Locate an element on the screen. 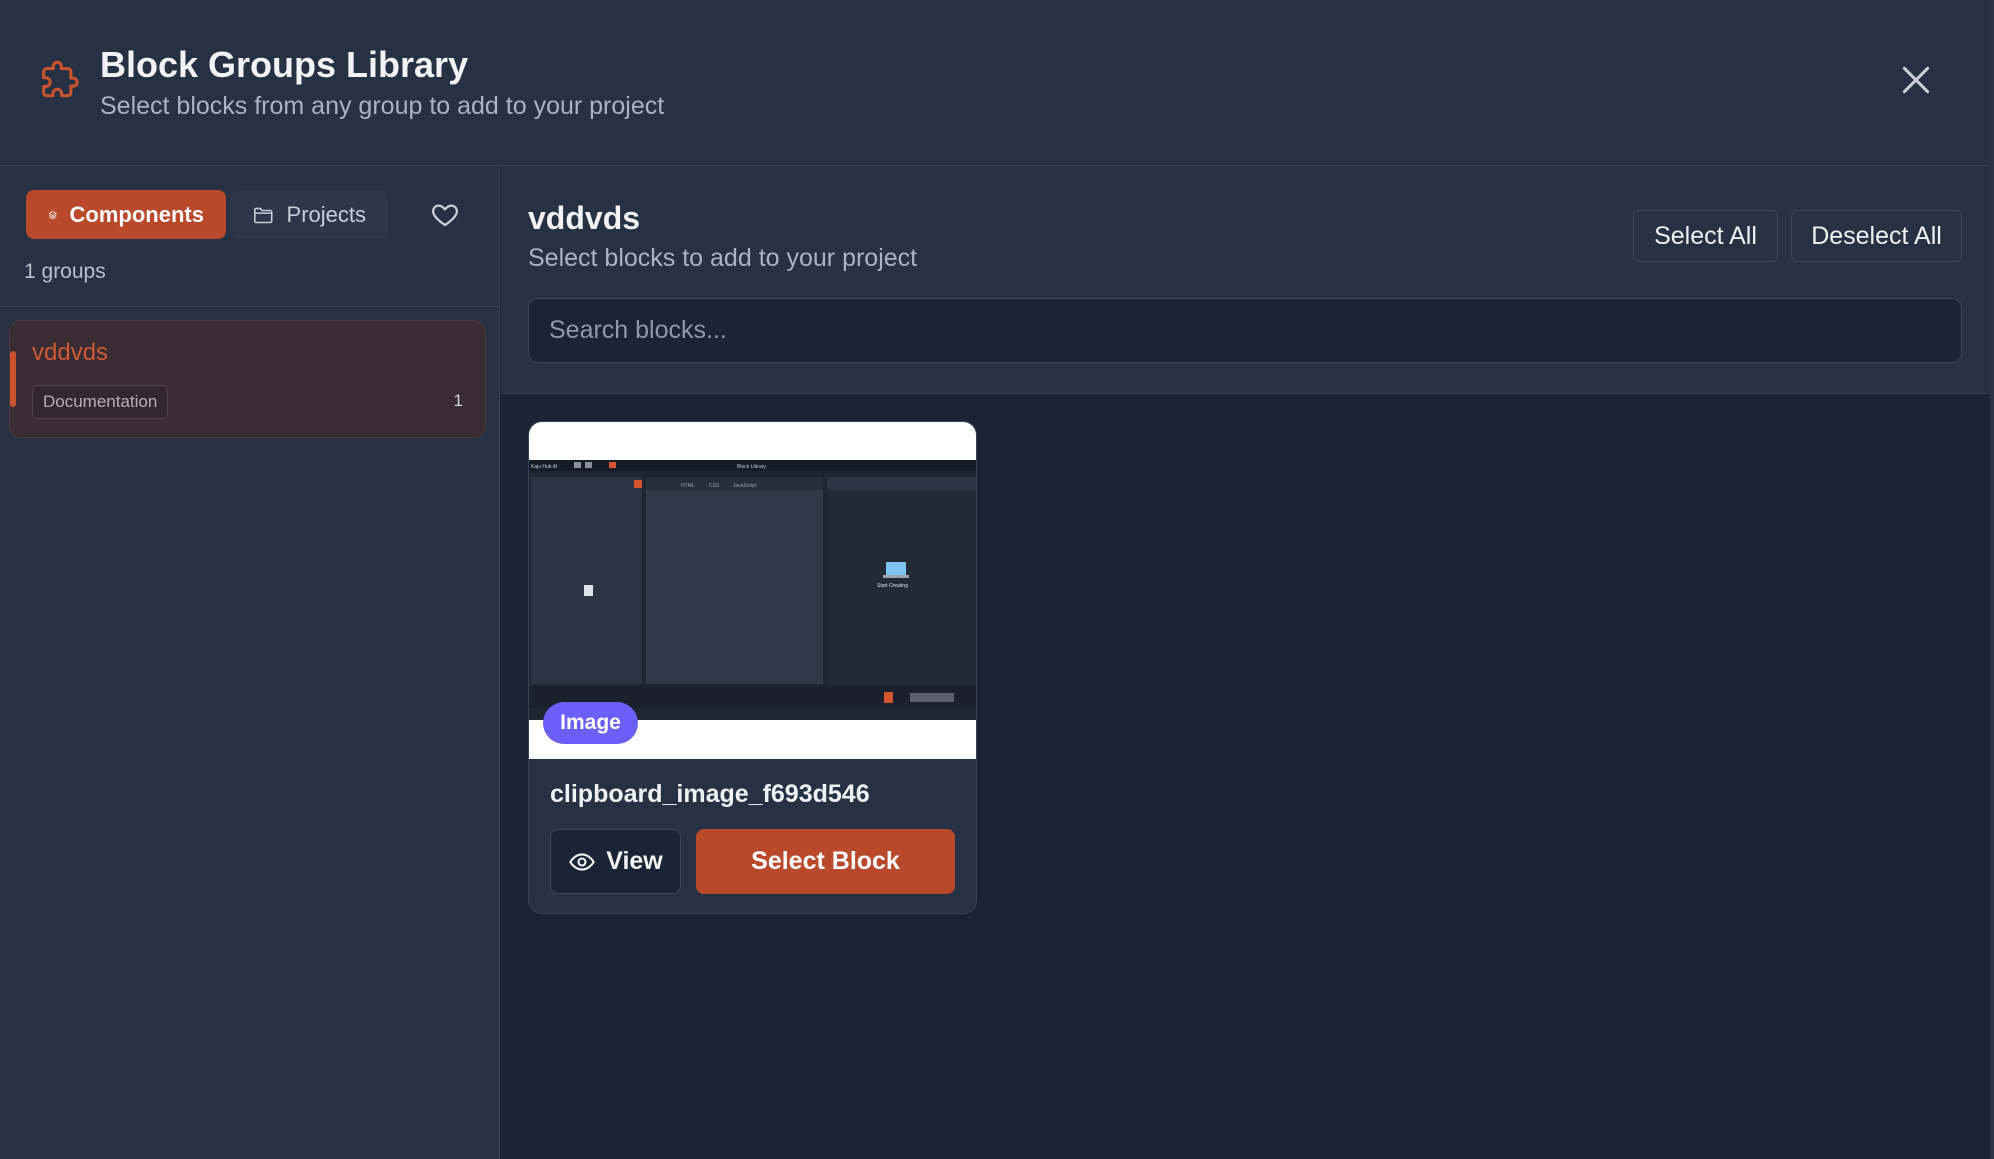 Image resolution: width=1994 pixels, height=1159 pixels. tab-projects: Projects is located at coordinates (309, 214).